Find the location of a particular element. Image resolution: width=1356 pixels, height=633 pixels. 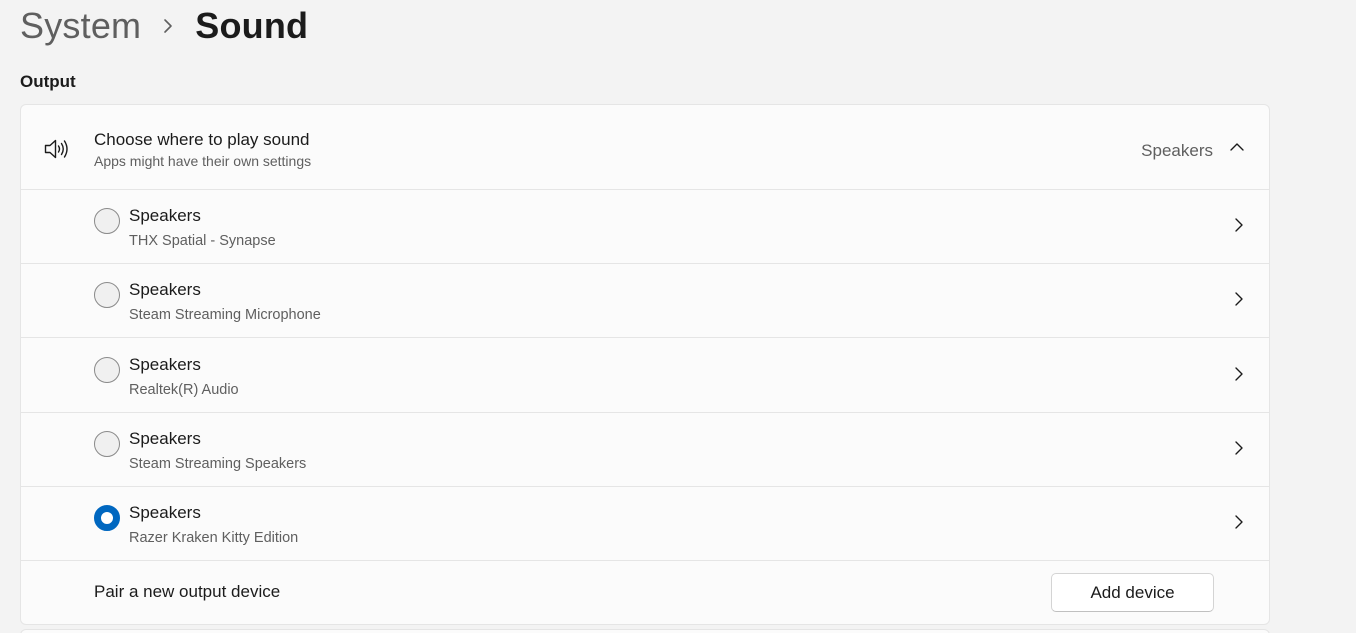

device-description: THX Spatial - Synapse is located at coordinates (202, 241).